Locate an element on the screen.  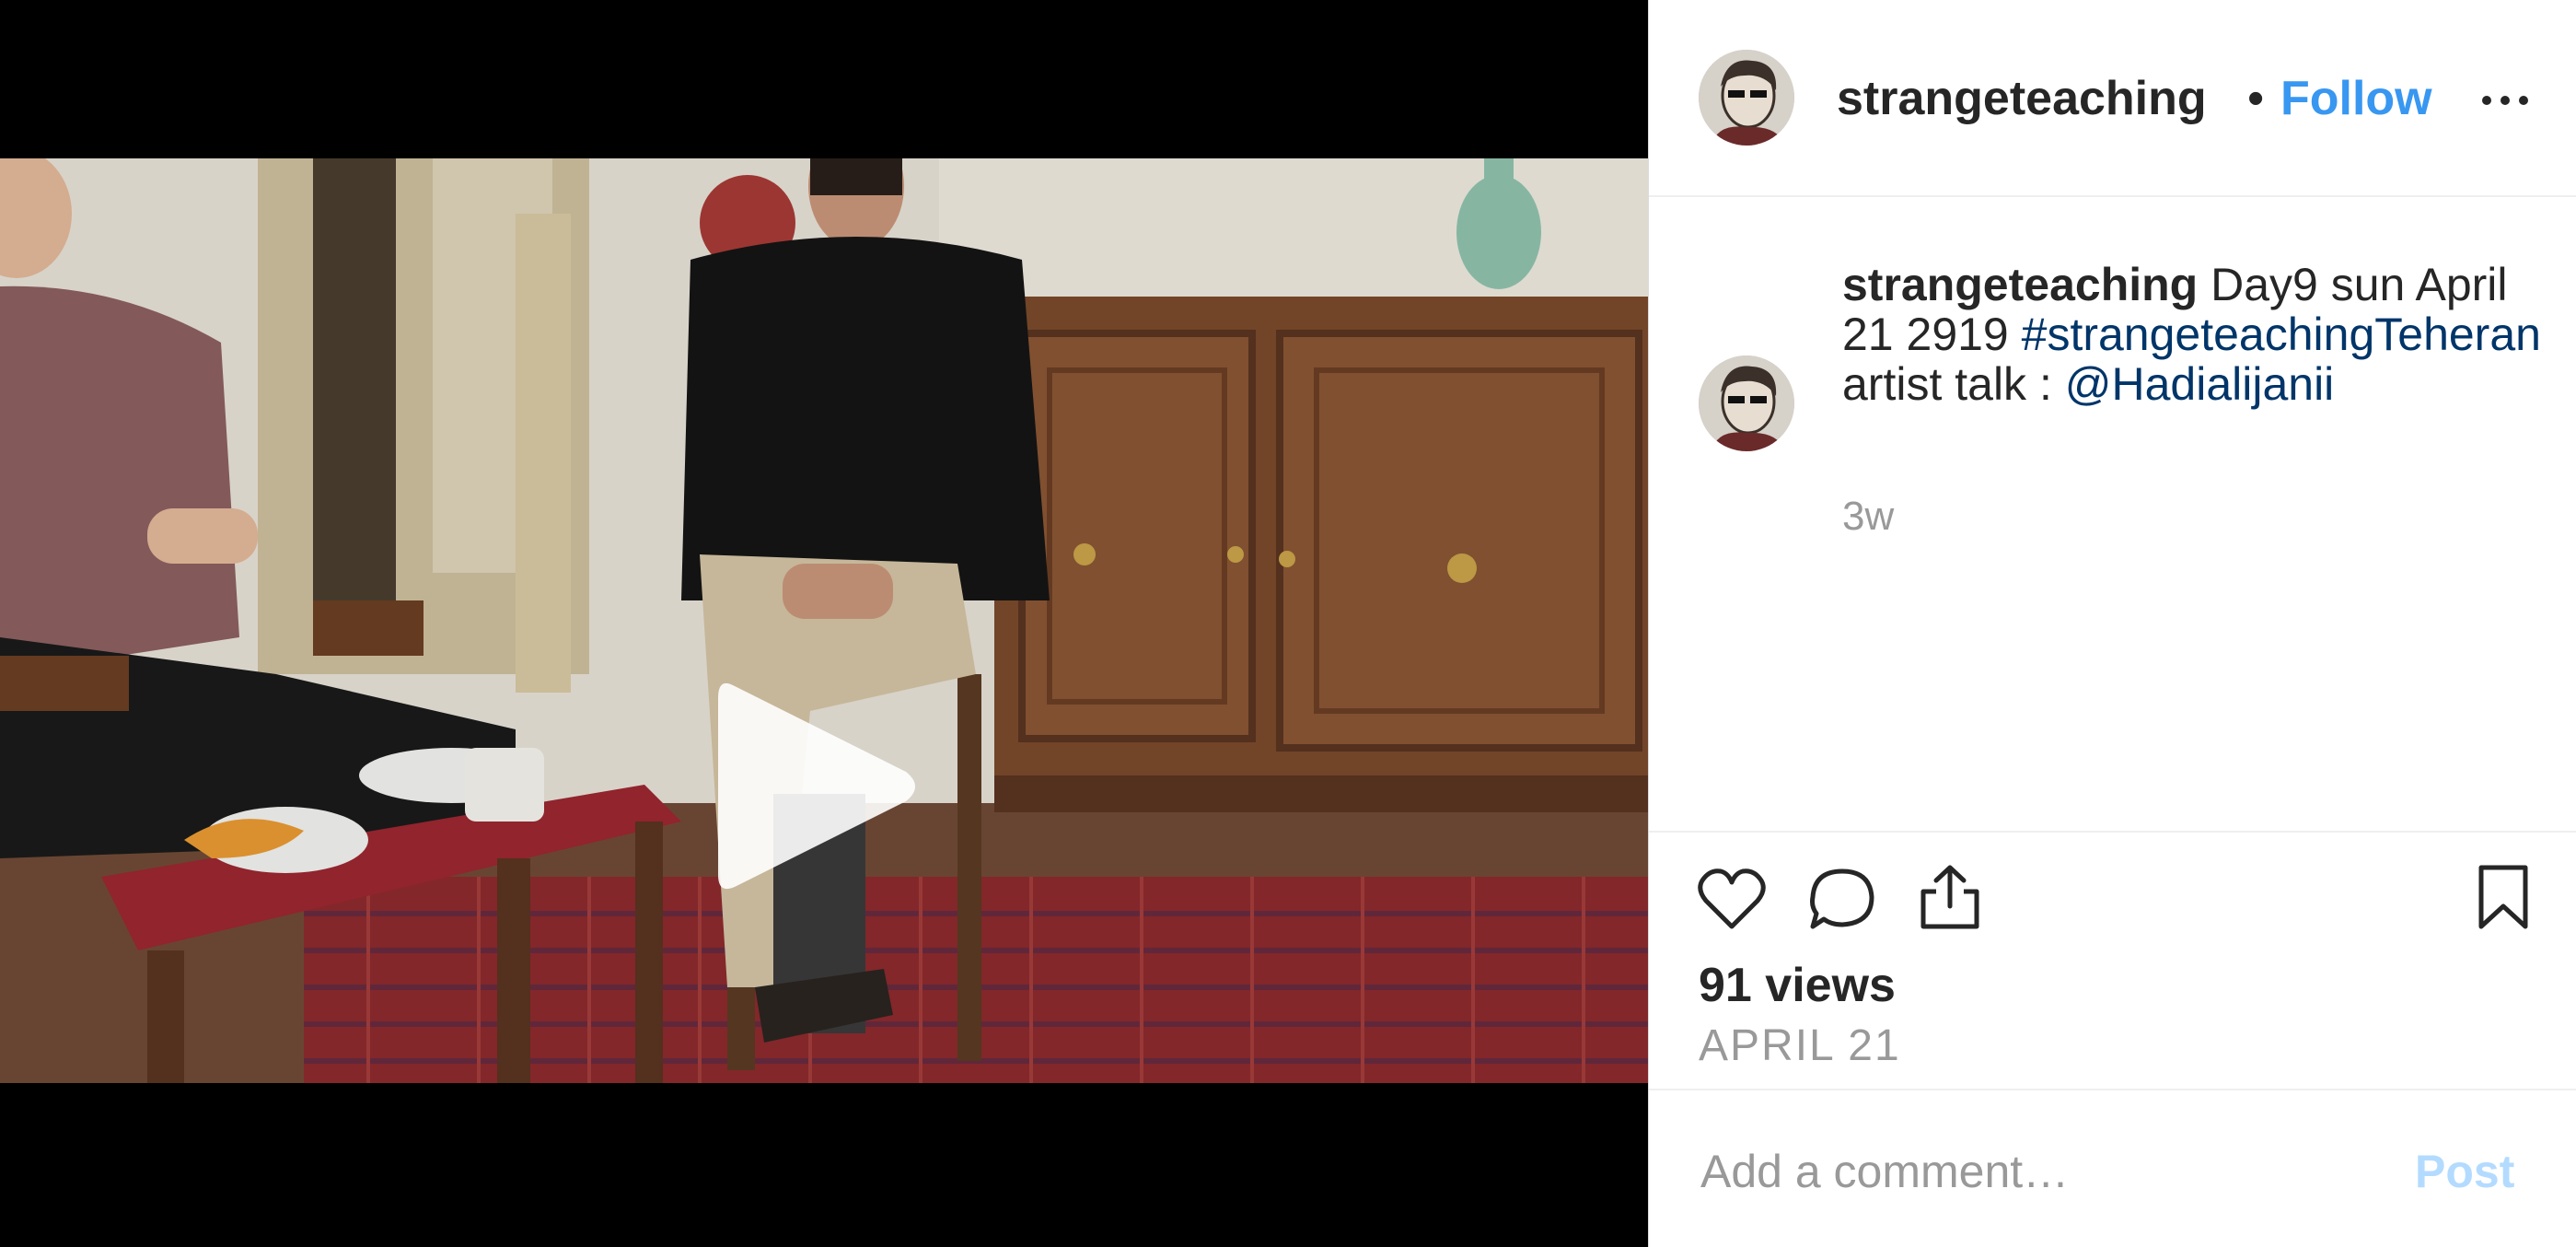
add-comment-form: Post is located at coordinates (2112, 1169).